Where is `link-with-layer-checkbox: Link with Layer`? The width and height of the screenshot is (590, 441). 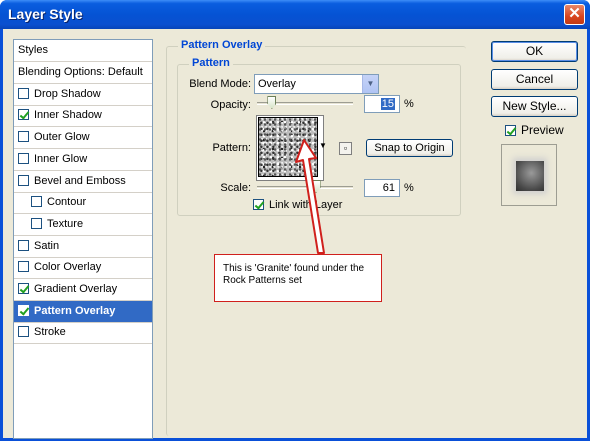 link-with-layer-checkbox: Link with Layer is located at coordinates (297, 205).